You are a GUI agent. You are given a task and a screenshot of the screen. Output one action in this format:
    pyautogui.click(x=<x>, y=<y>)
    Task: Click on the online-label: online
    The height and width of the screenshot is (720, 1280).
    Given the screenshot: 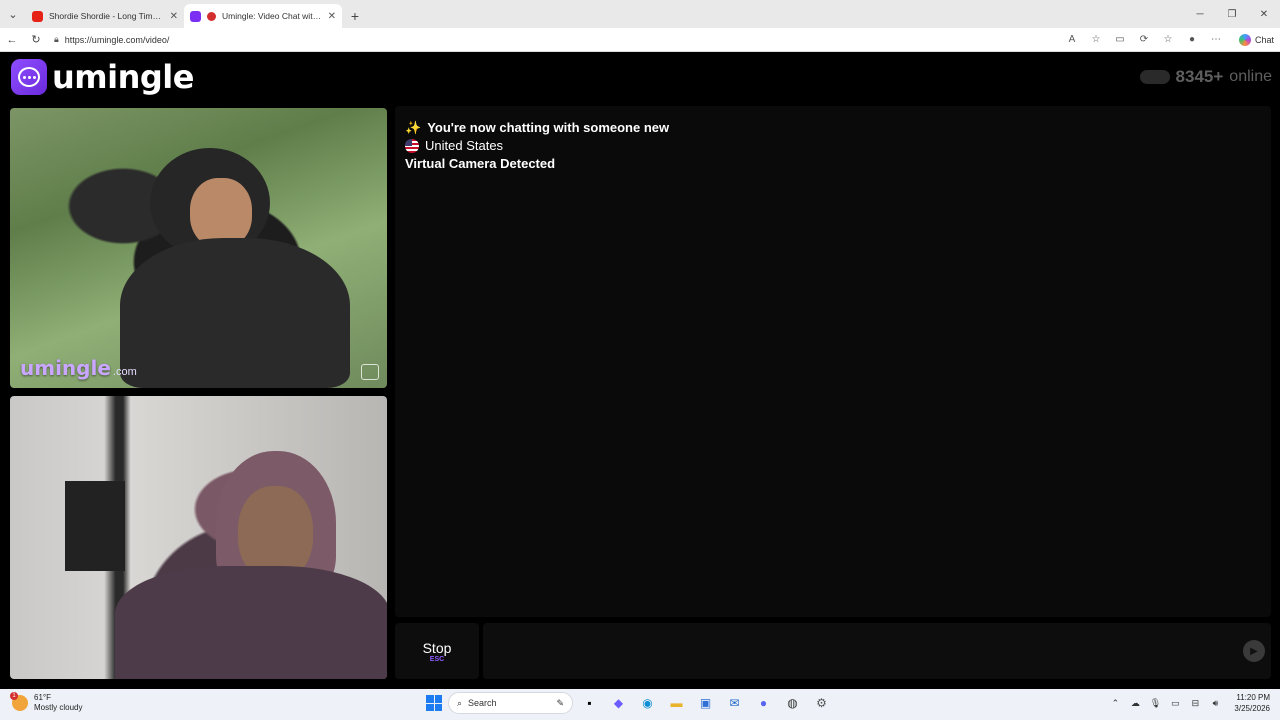 What is the action you would take?
    pyautogui.click(x=1250, y=76)
    